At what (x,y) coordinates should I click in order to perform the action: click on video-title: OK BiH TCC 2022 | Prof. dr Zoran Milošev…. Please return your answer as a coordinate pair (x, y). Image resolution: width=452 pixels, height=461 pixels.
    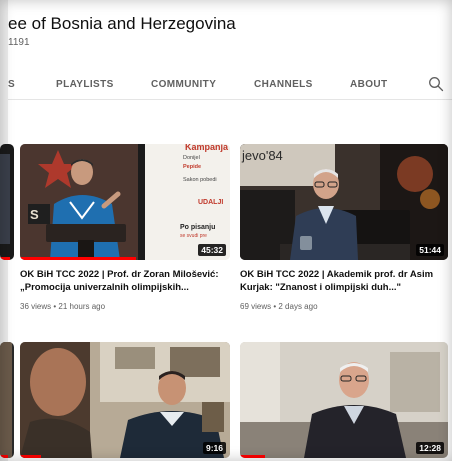
    Looking at the image, I should click on (127, 281).